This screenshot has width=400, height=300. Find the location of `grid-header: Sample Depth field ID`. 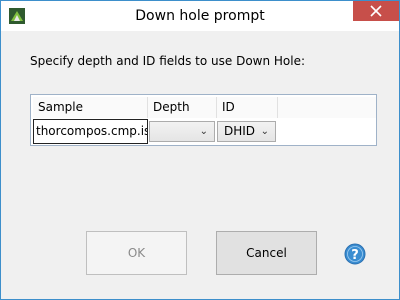

grid-header: Sample Depth field ID is located at coordinates (204, 116).